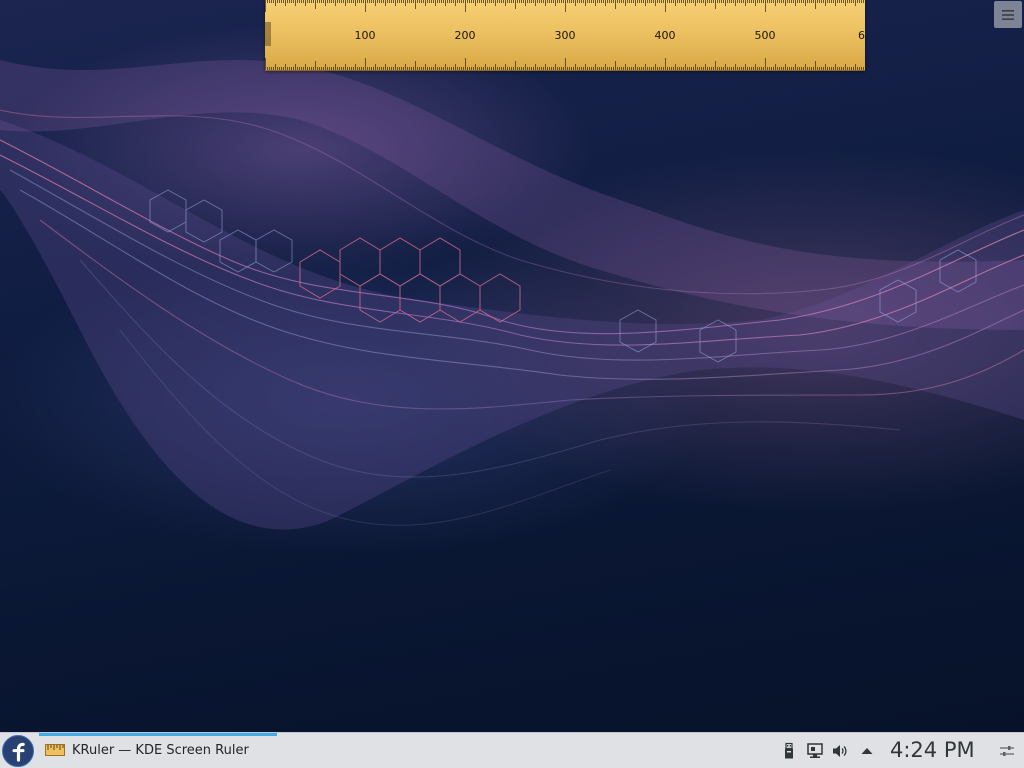 The width and height of the screenshot is (1024, 768). What do you see at coordinates (1007, 751) in the screenshot?
I see `panel-settings-icon` at bounding box center [1007, 751].